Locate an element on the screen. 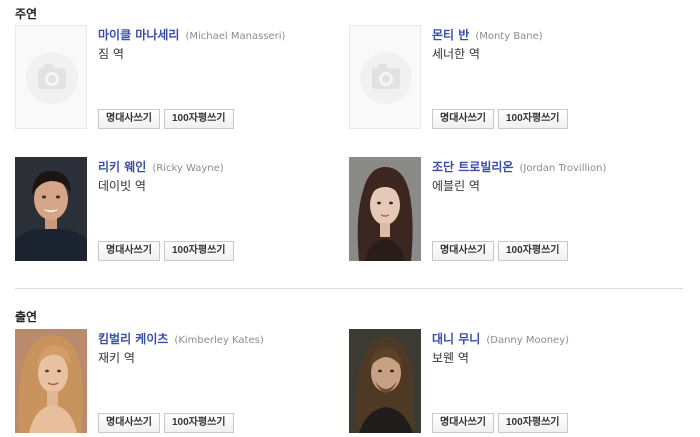 The width and height of the screenshot is (700, 437). actor-name-link: 대니 무니 is located at coordinates (456, 339).